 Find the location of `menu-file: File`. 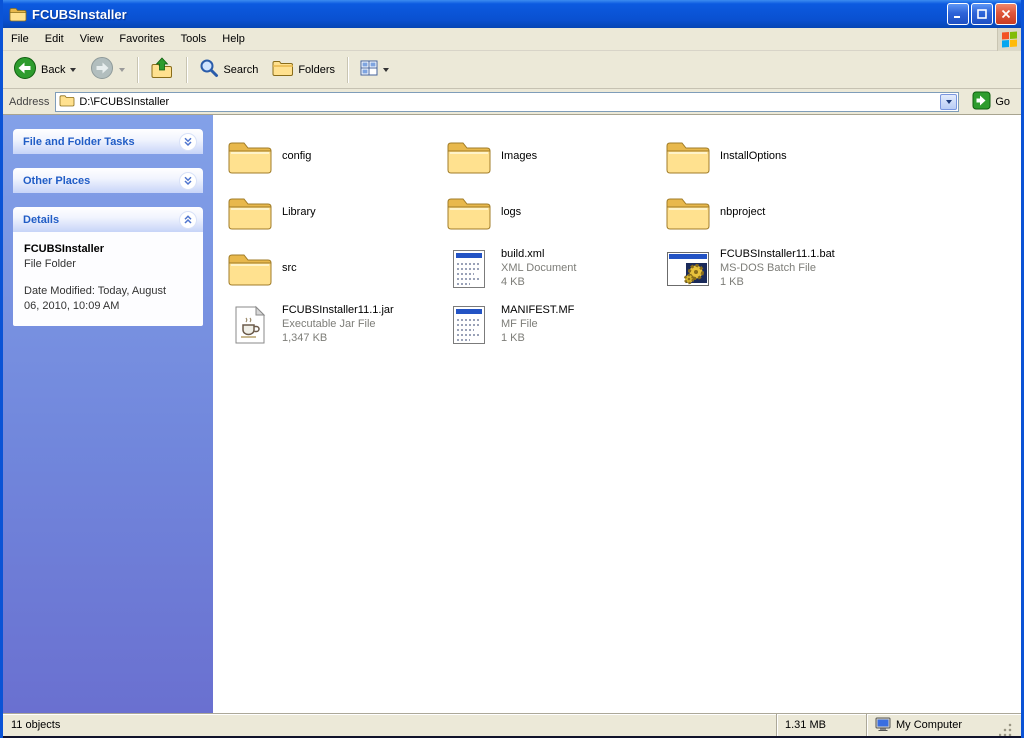

menu-file: File is located at coordinates (20, 39).